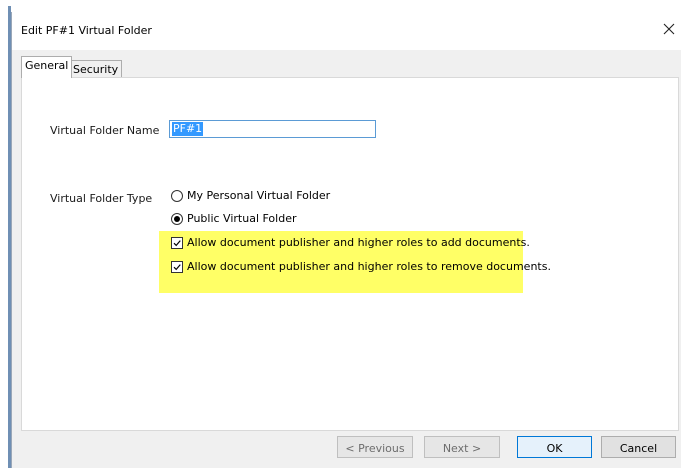 The width and height of the screenshot is (681, 468). What do you see at coordinates (101, 198) in the screenshot?
I see `virtual-folder-type-label: Virtual Folder Type` at bounding box center [101, 198].